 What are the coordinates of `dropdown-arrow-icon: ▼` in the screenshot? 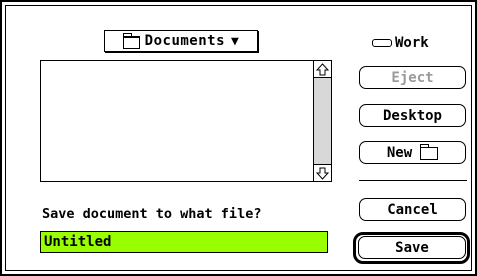 It's located at (235, 41).